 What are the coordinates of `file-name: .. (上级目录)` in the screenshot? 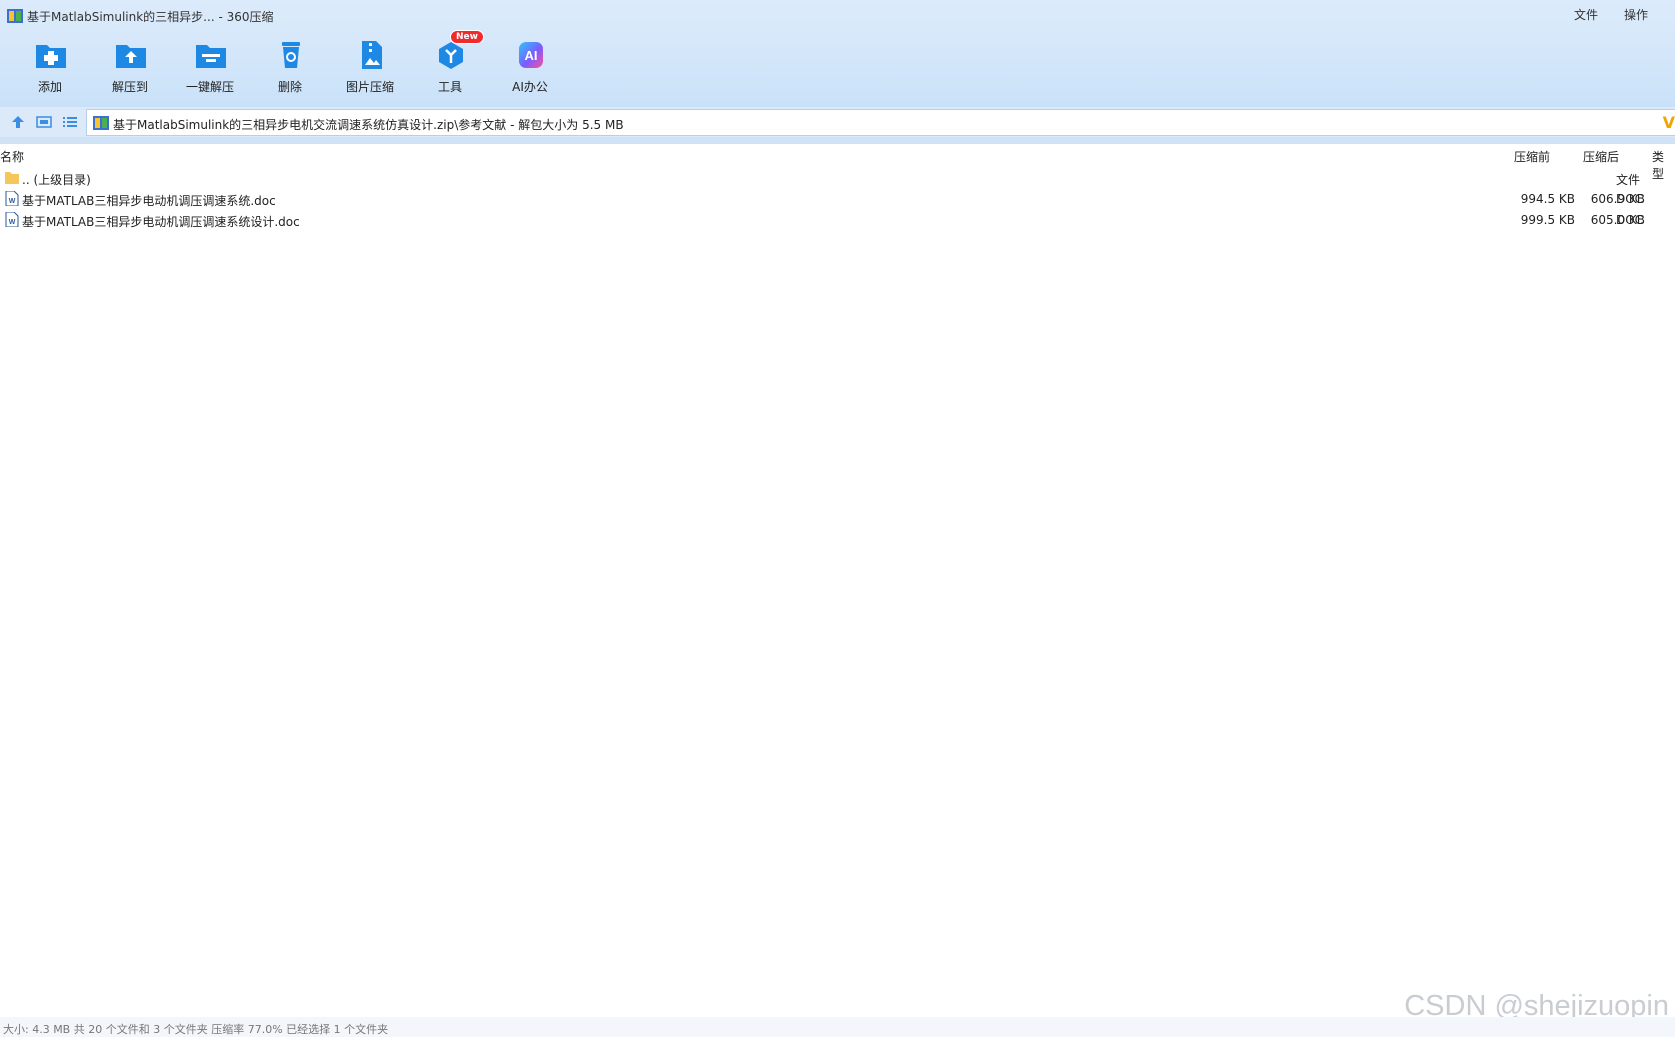 It's located at (56, 180).